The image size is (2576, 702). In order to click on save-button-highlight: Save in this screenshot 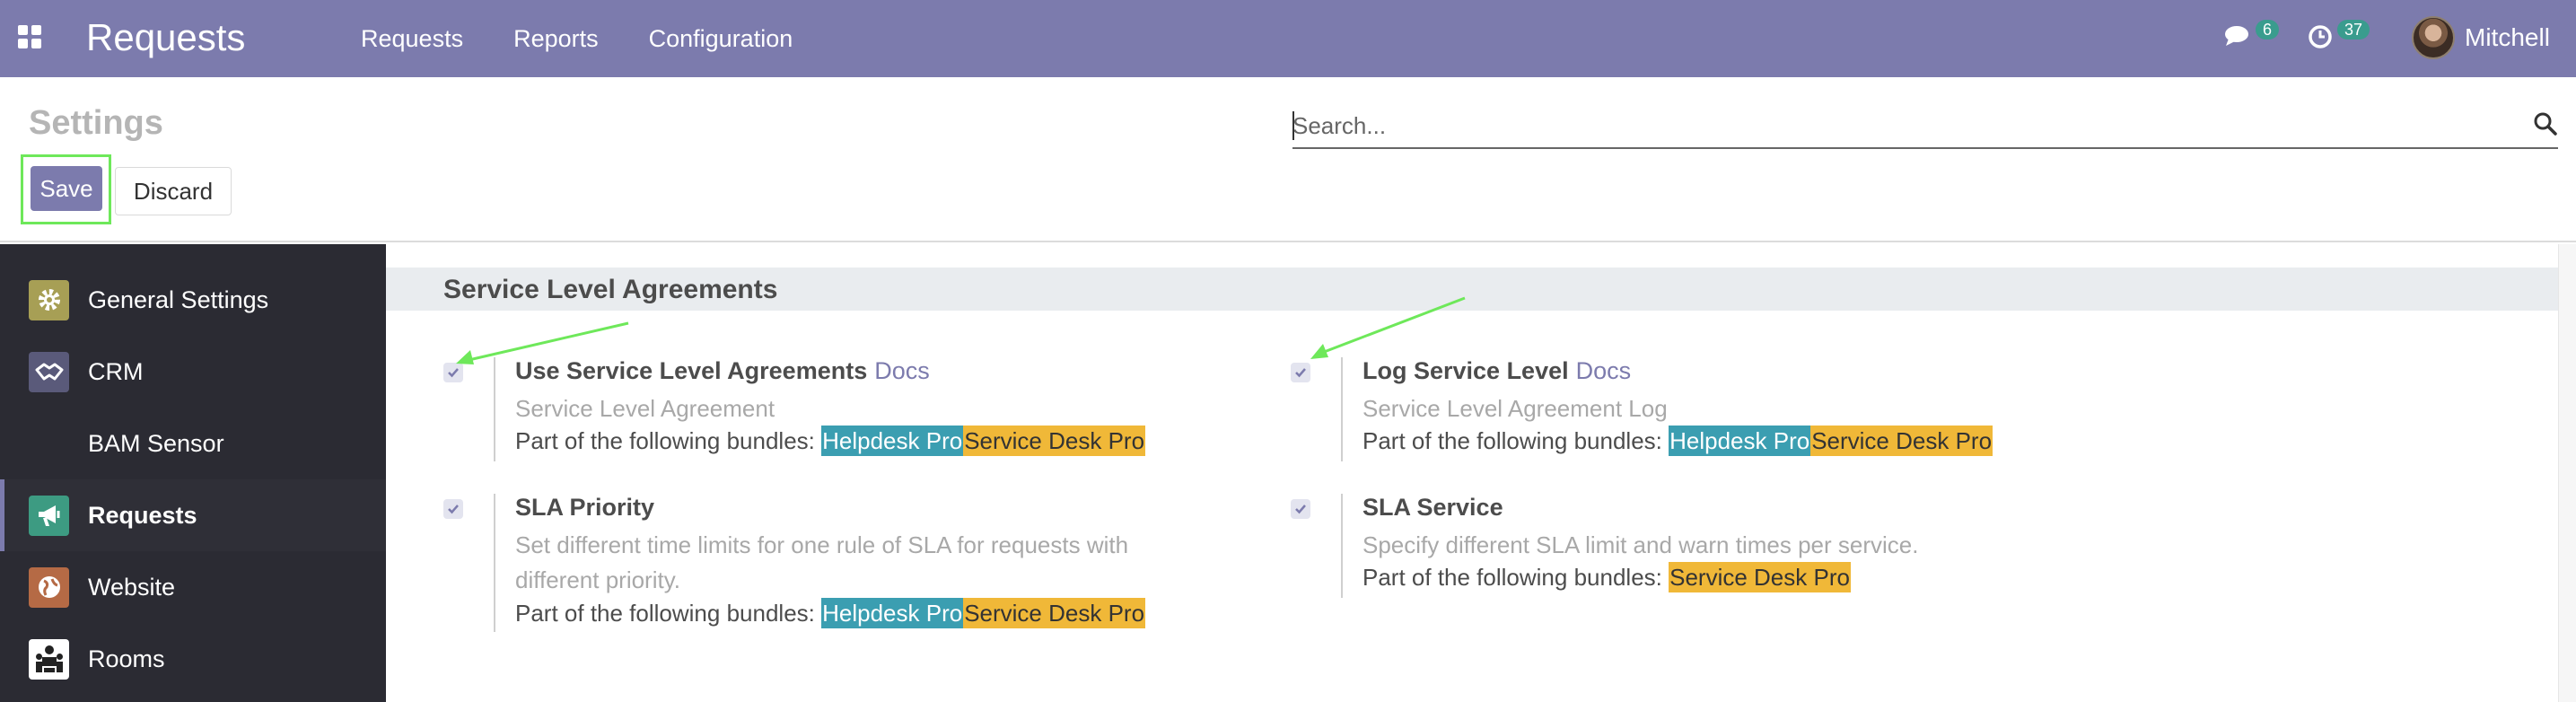, I will do `click(66, 189)`.